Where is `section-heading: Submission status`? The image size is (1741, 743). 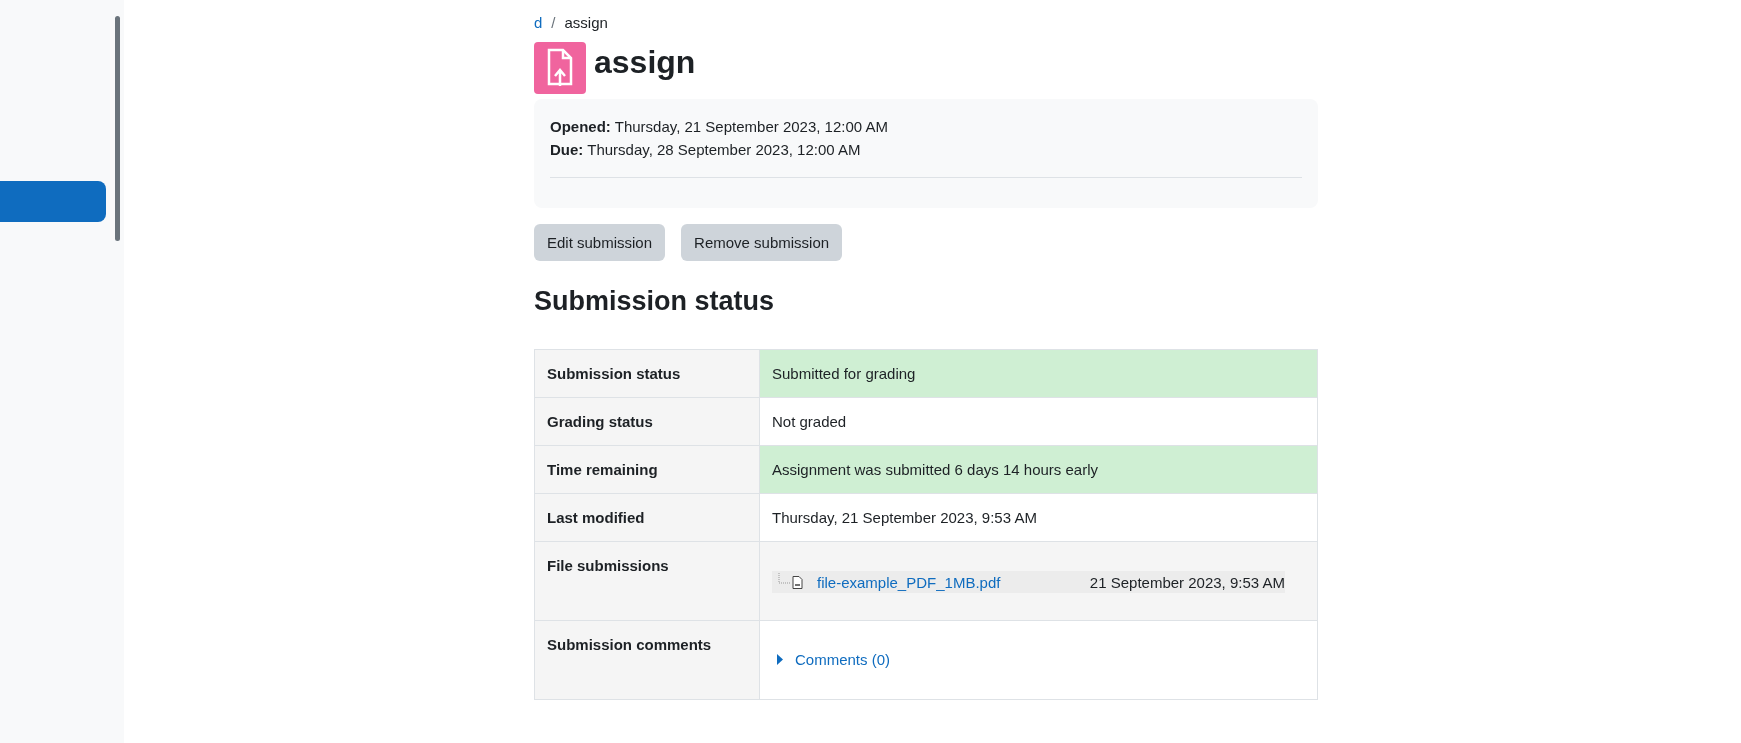 section-heading: Submission status is located at coordinates (655, 301).